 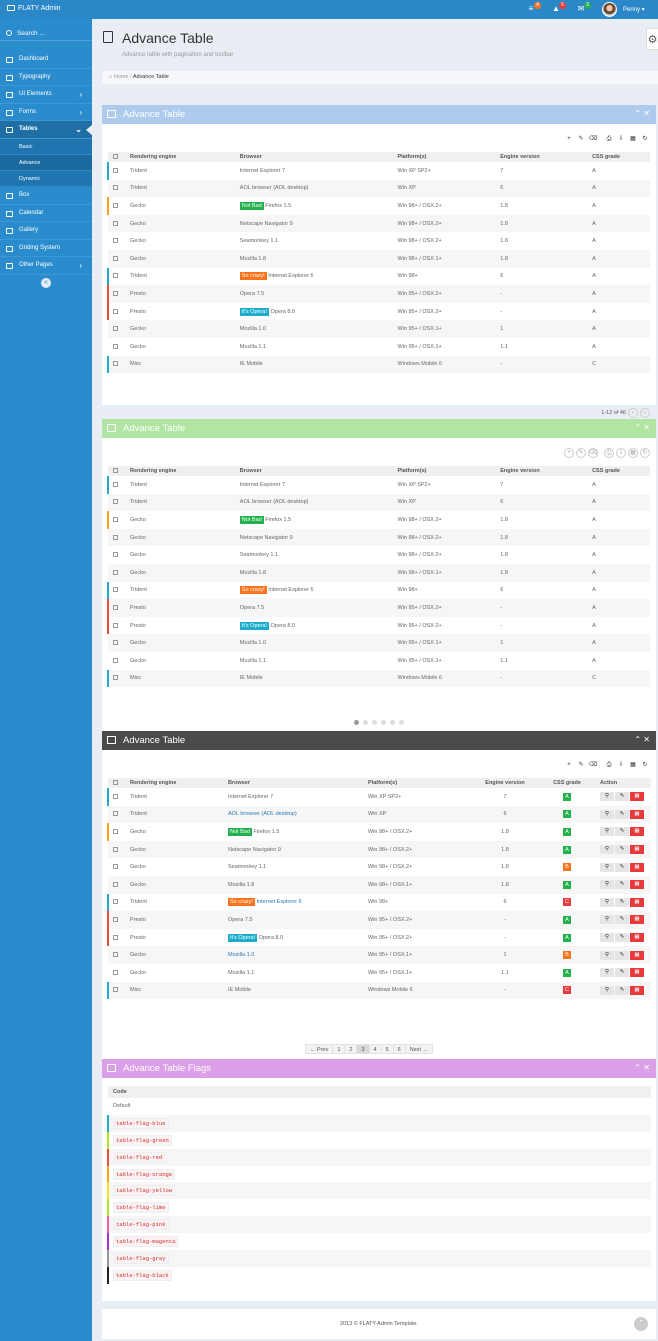 I want to click on table-row: Misc IE Mobile Windows Mobile 6-C, so click(x=378, y=678).